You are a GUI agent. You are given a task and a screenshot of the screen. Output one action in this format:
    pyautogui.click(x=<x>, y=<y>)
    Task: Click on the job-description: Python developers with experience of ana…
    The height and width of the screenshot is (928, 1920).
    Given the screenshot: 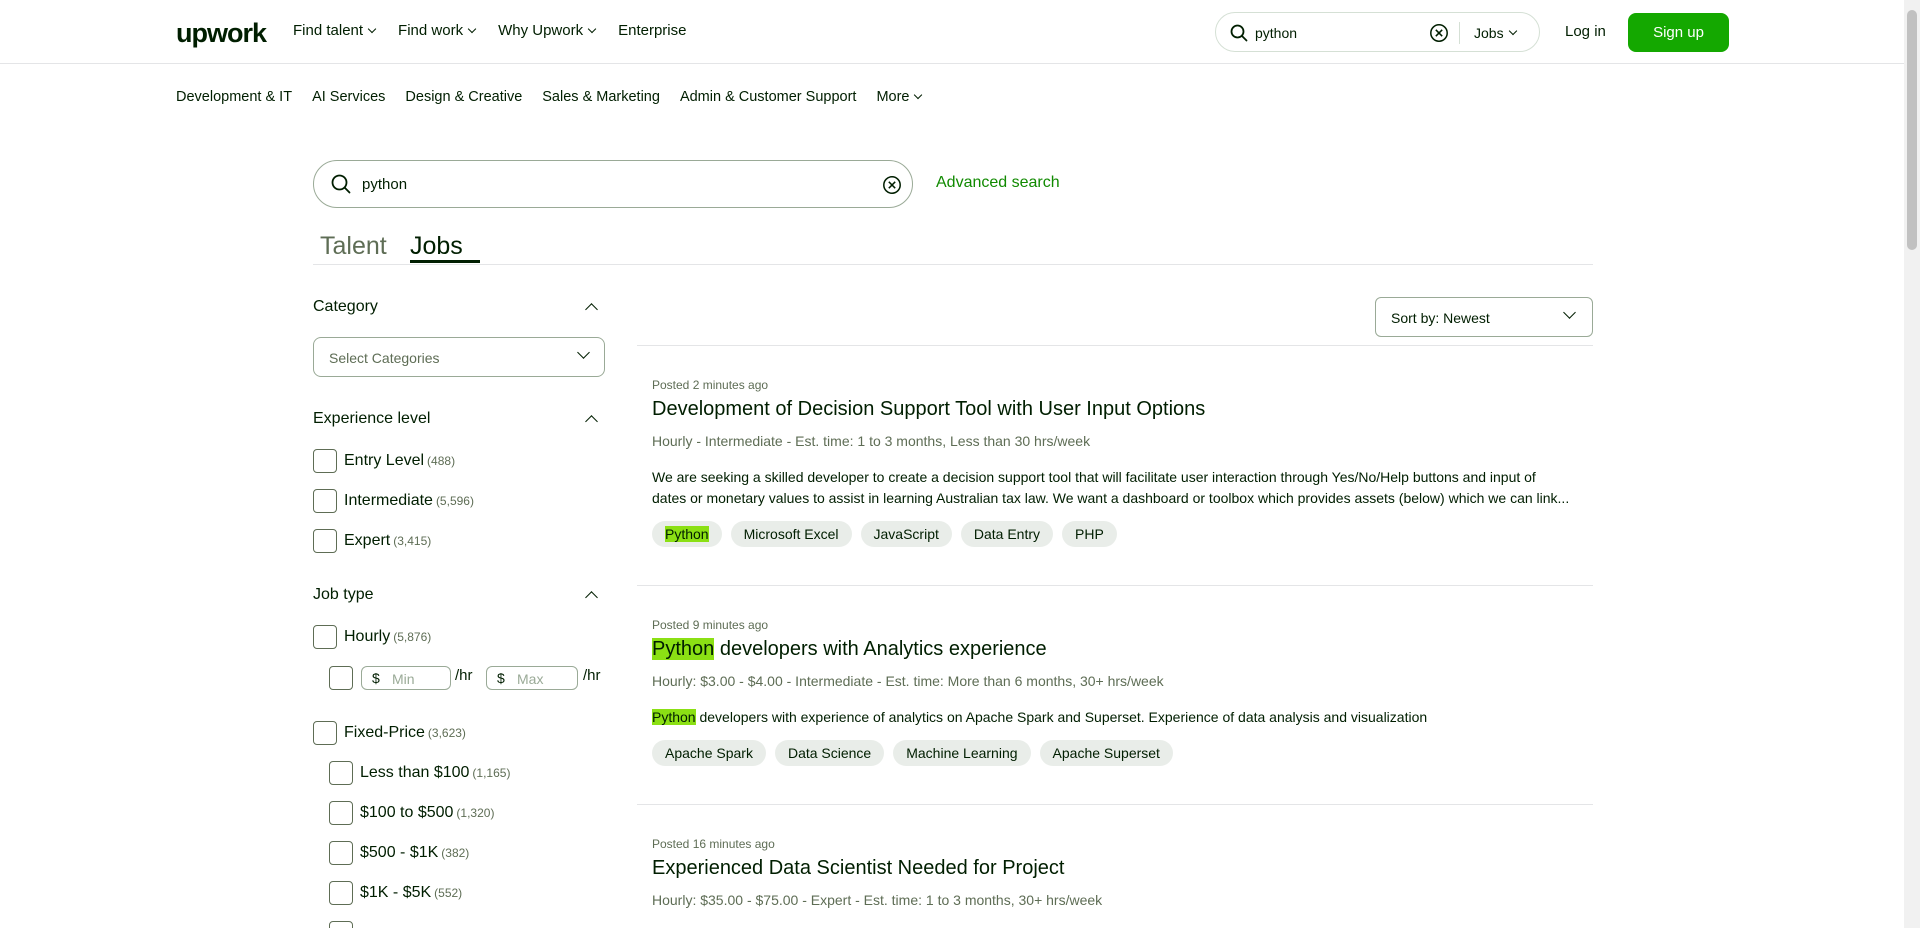 What is the action you would take?
    pyautogui.click(x=1112, y=717)
    